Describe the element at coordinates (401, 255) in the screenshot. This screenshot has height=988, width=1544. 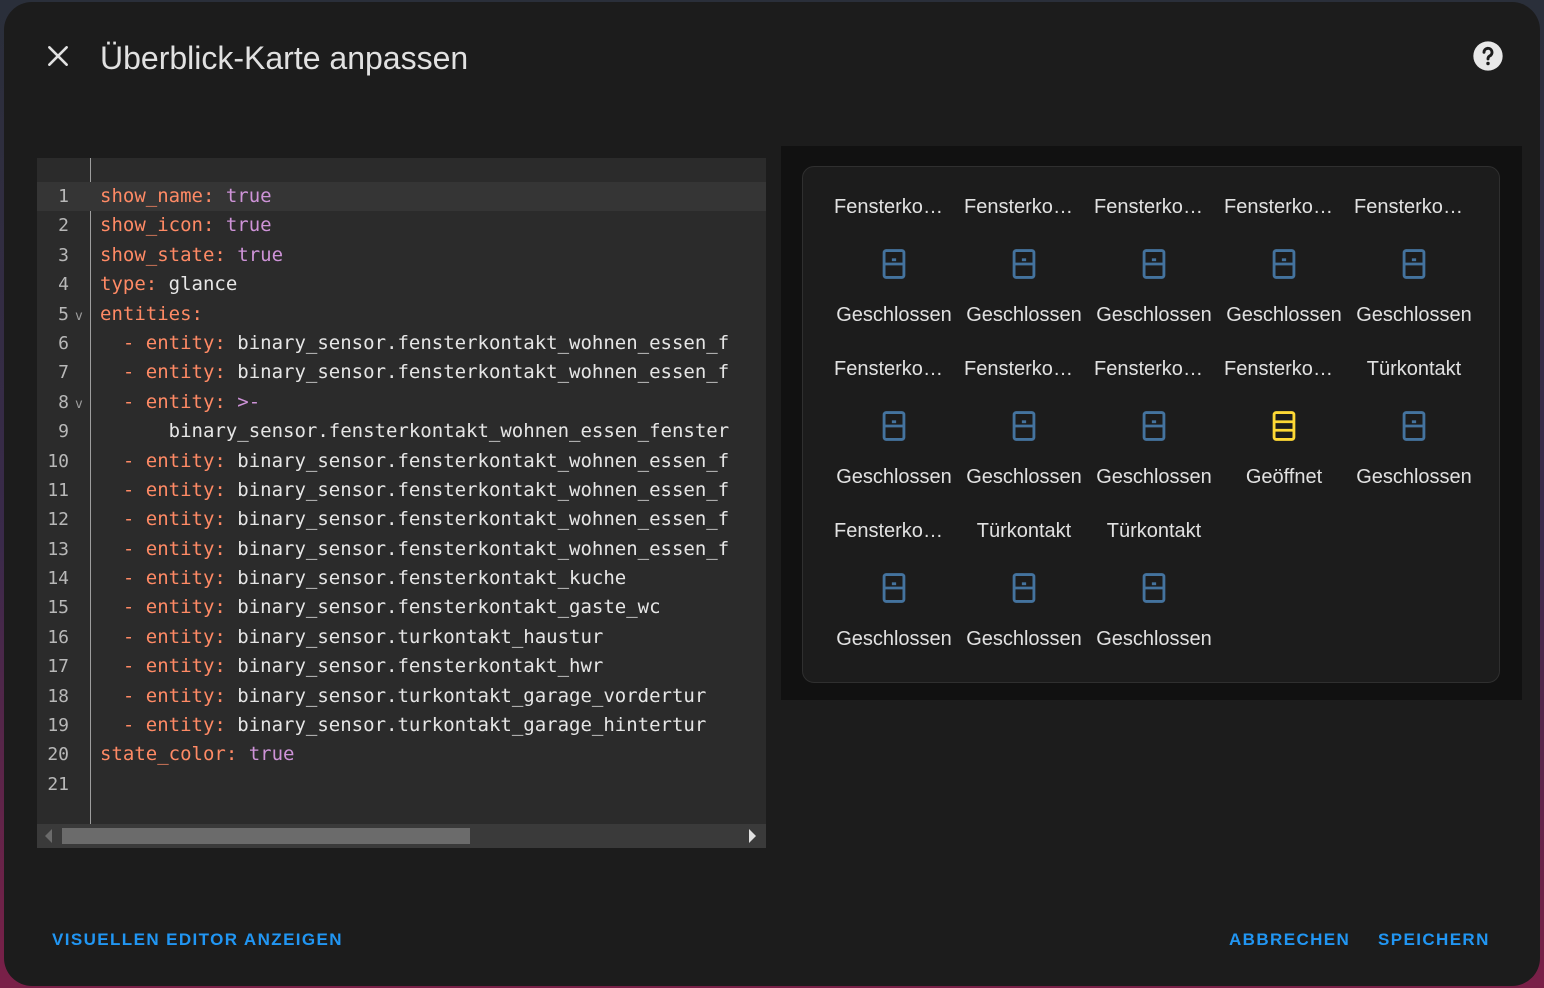
I see `code-line: 3 show_state: true` at that location.